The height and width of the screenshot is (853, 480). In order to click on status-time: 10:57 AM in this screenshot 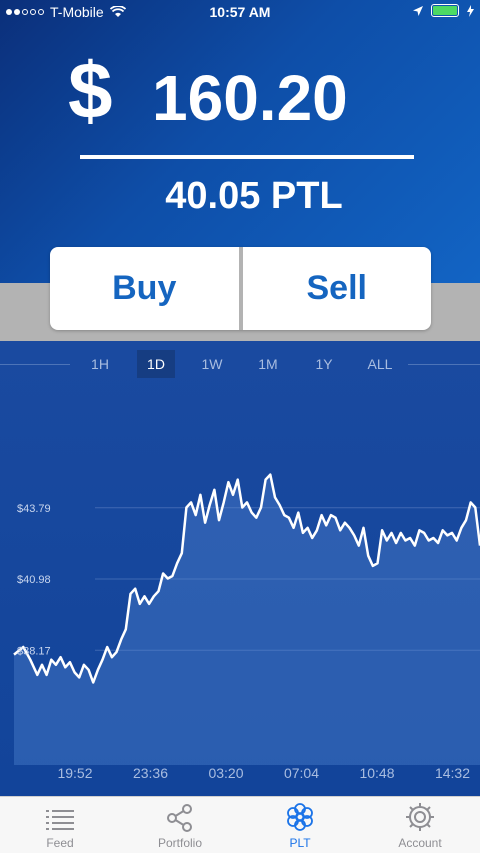, I will do `click(240, 12)`.